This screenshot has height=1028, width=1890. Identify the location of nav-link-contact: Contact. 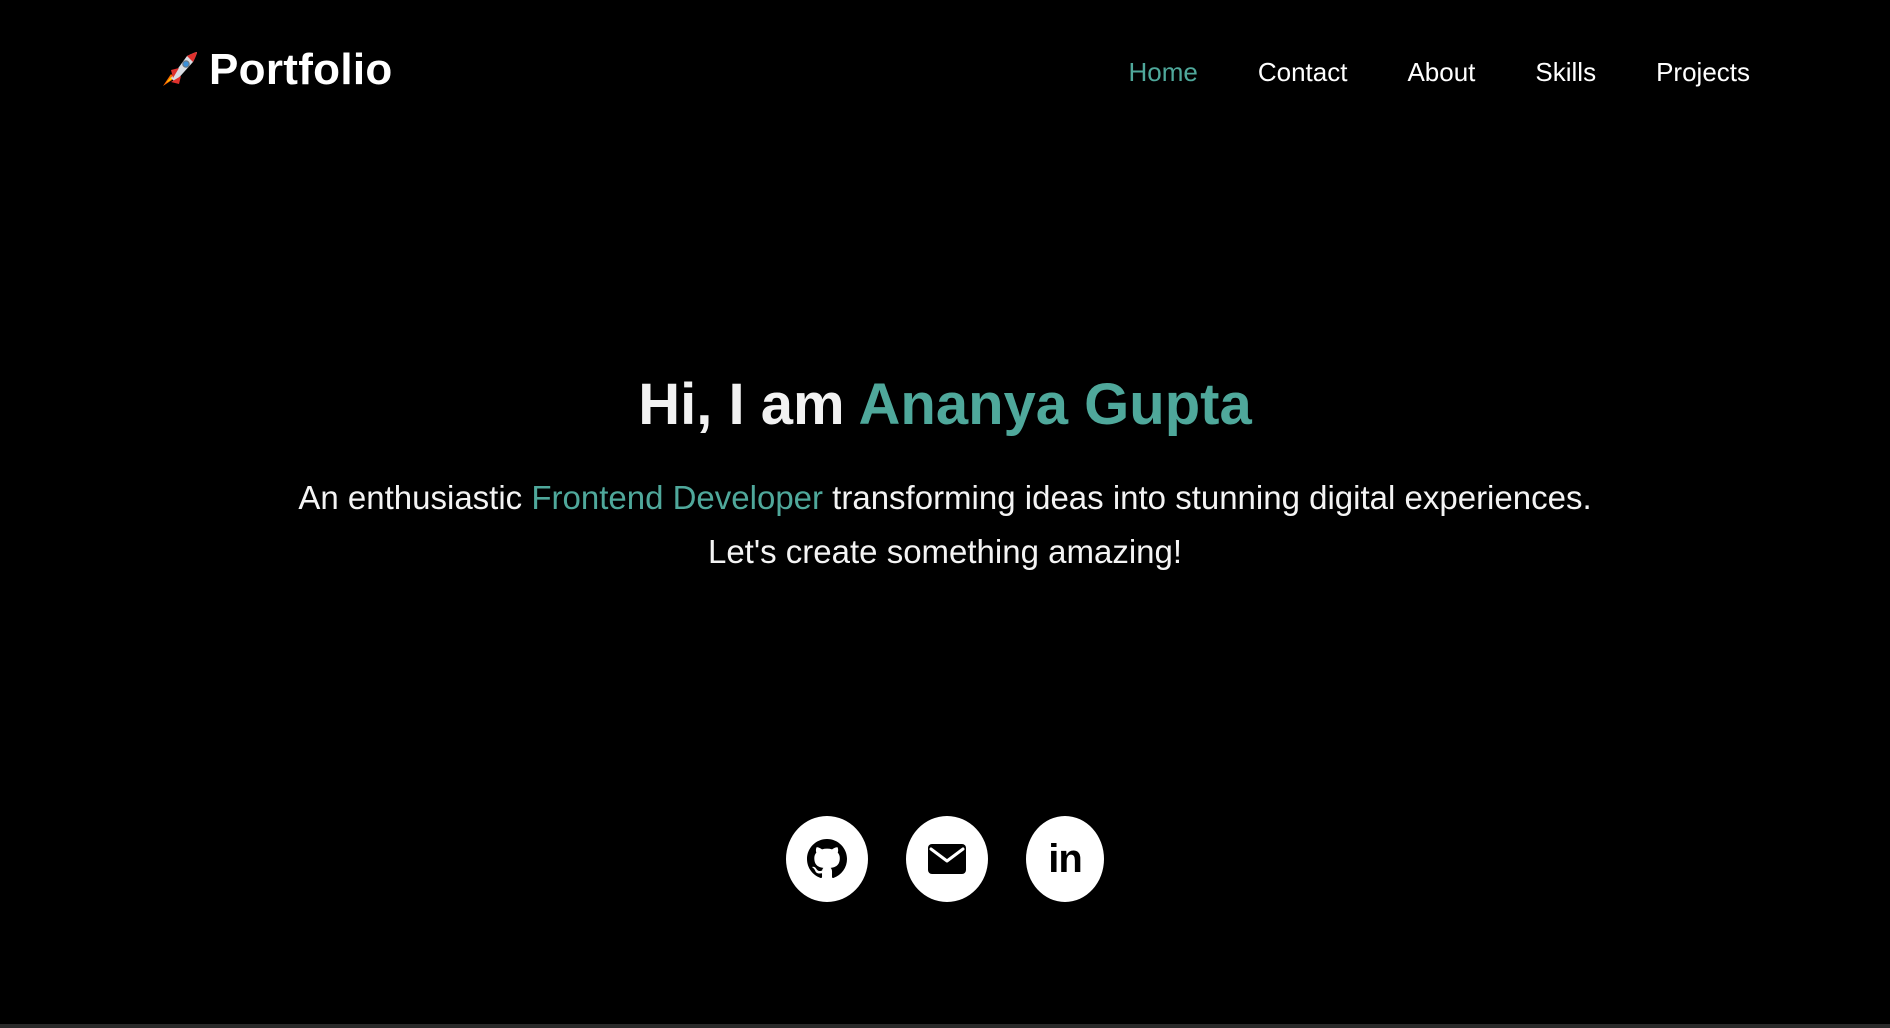
(1303, 72).